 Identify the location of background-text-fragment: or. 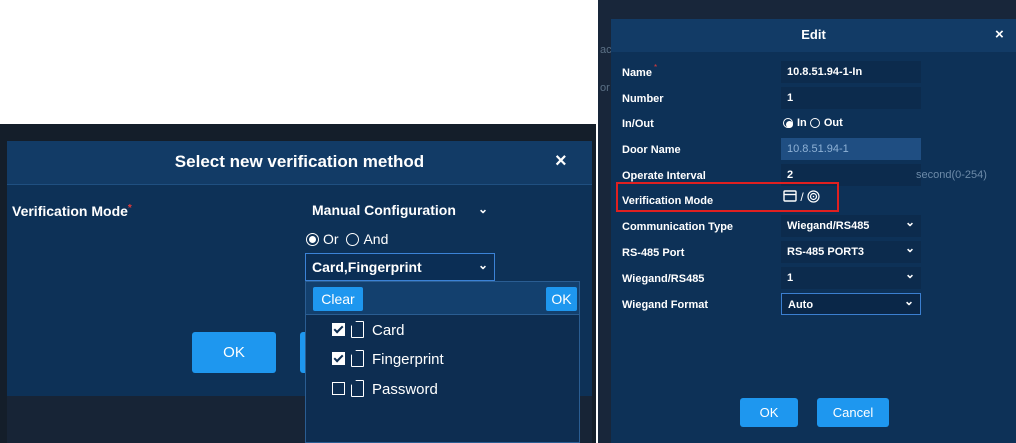
(605, 88).